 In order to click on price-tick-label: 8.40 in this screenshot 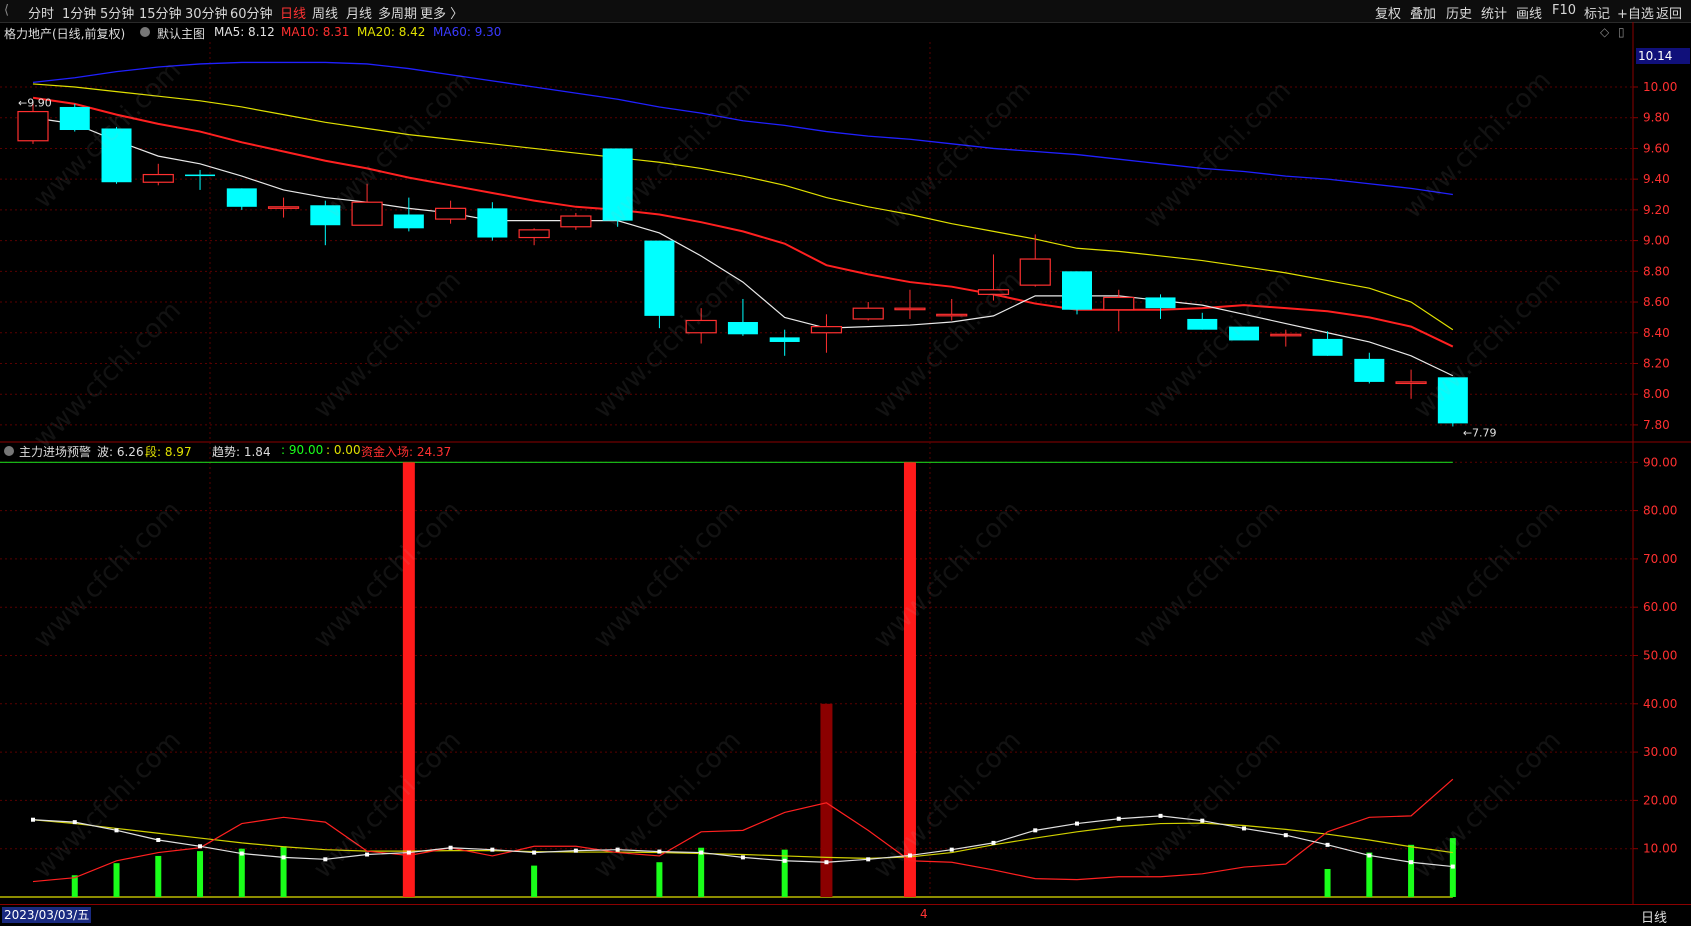, I will do `click(1656, 333)`.